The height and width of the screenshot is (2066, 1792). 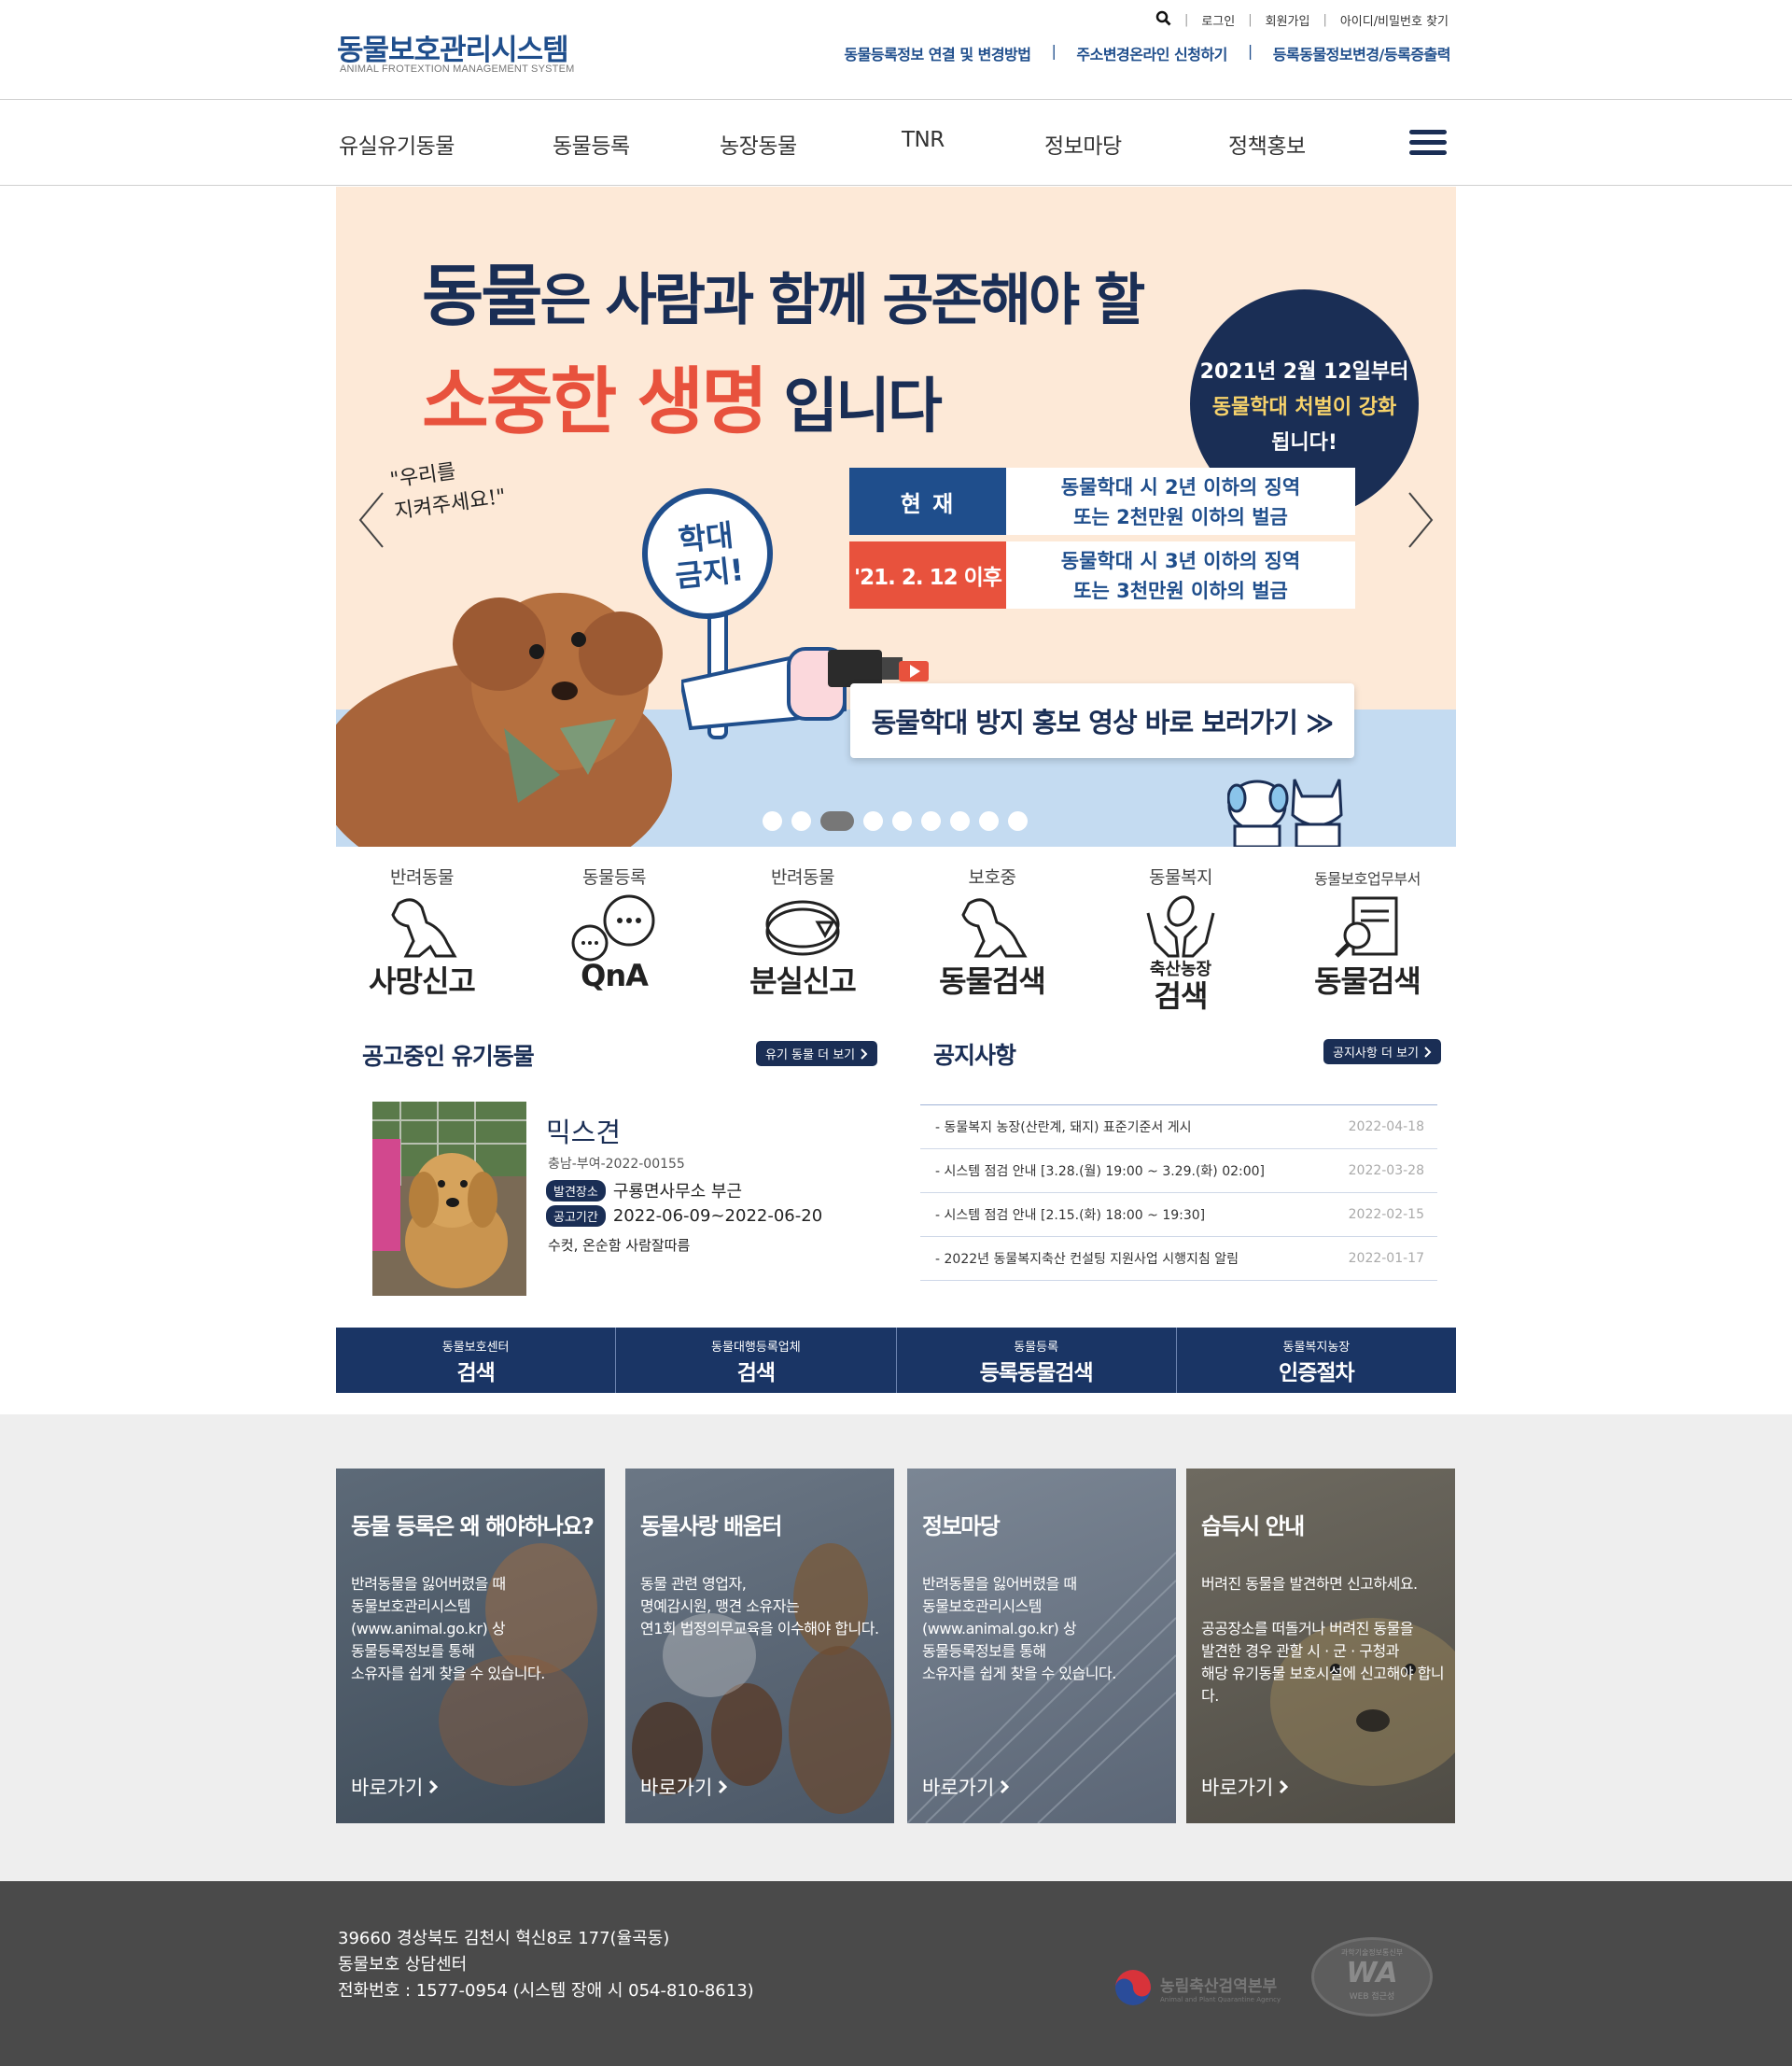 I want to click on quick-protected-search: 보호중 동물검색, so click(x=992, y=932).